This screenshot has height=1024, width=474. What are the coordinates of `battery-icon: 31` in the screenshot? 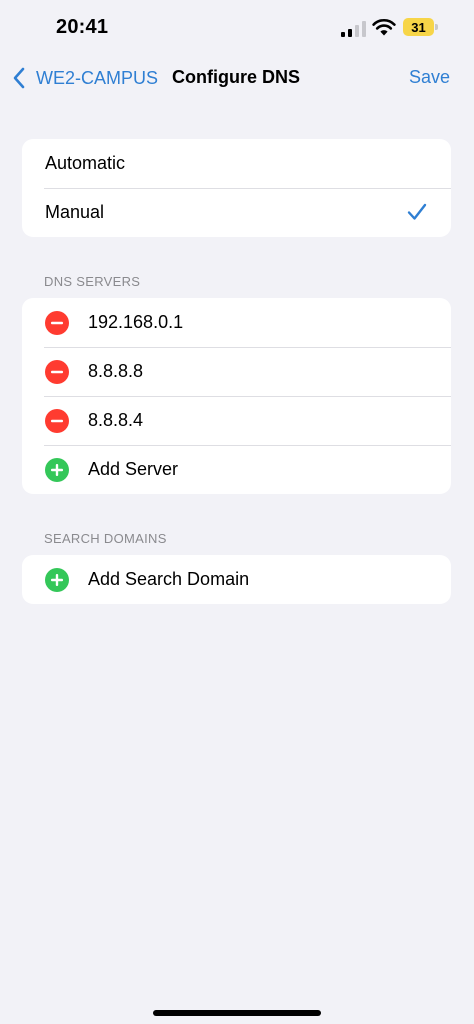 It's located at (420, 27).